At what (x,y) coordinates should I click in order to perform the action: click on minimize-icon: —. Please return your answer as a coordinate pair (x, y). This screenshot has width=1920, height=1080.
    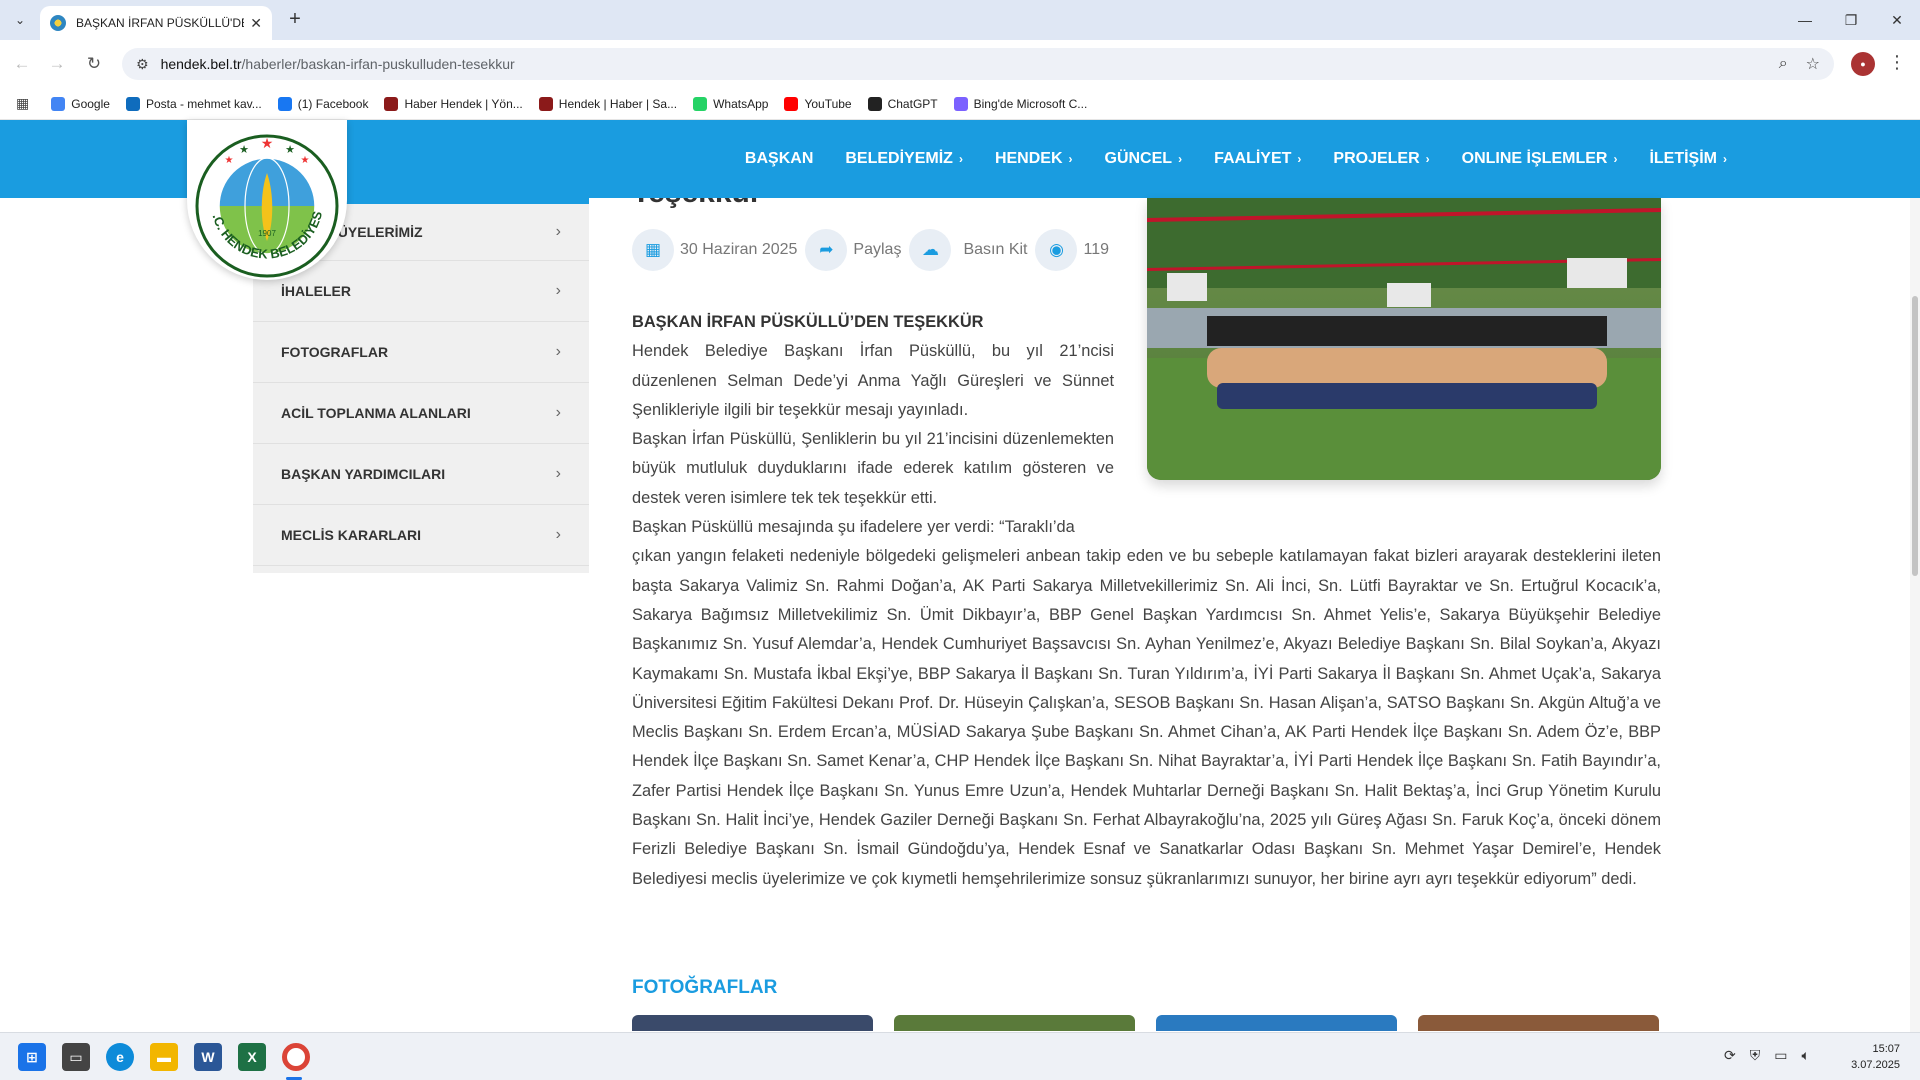
    Looking at the image, I should click on (1805, 20).